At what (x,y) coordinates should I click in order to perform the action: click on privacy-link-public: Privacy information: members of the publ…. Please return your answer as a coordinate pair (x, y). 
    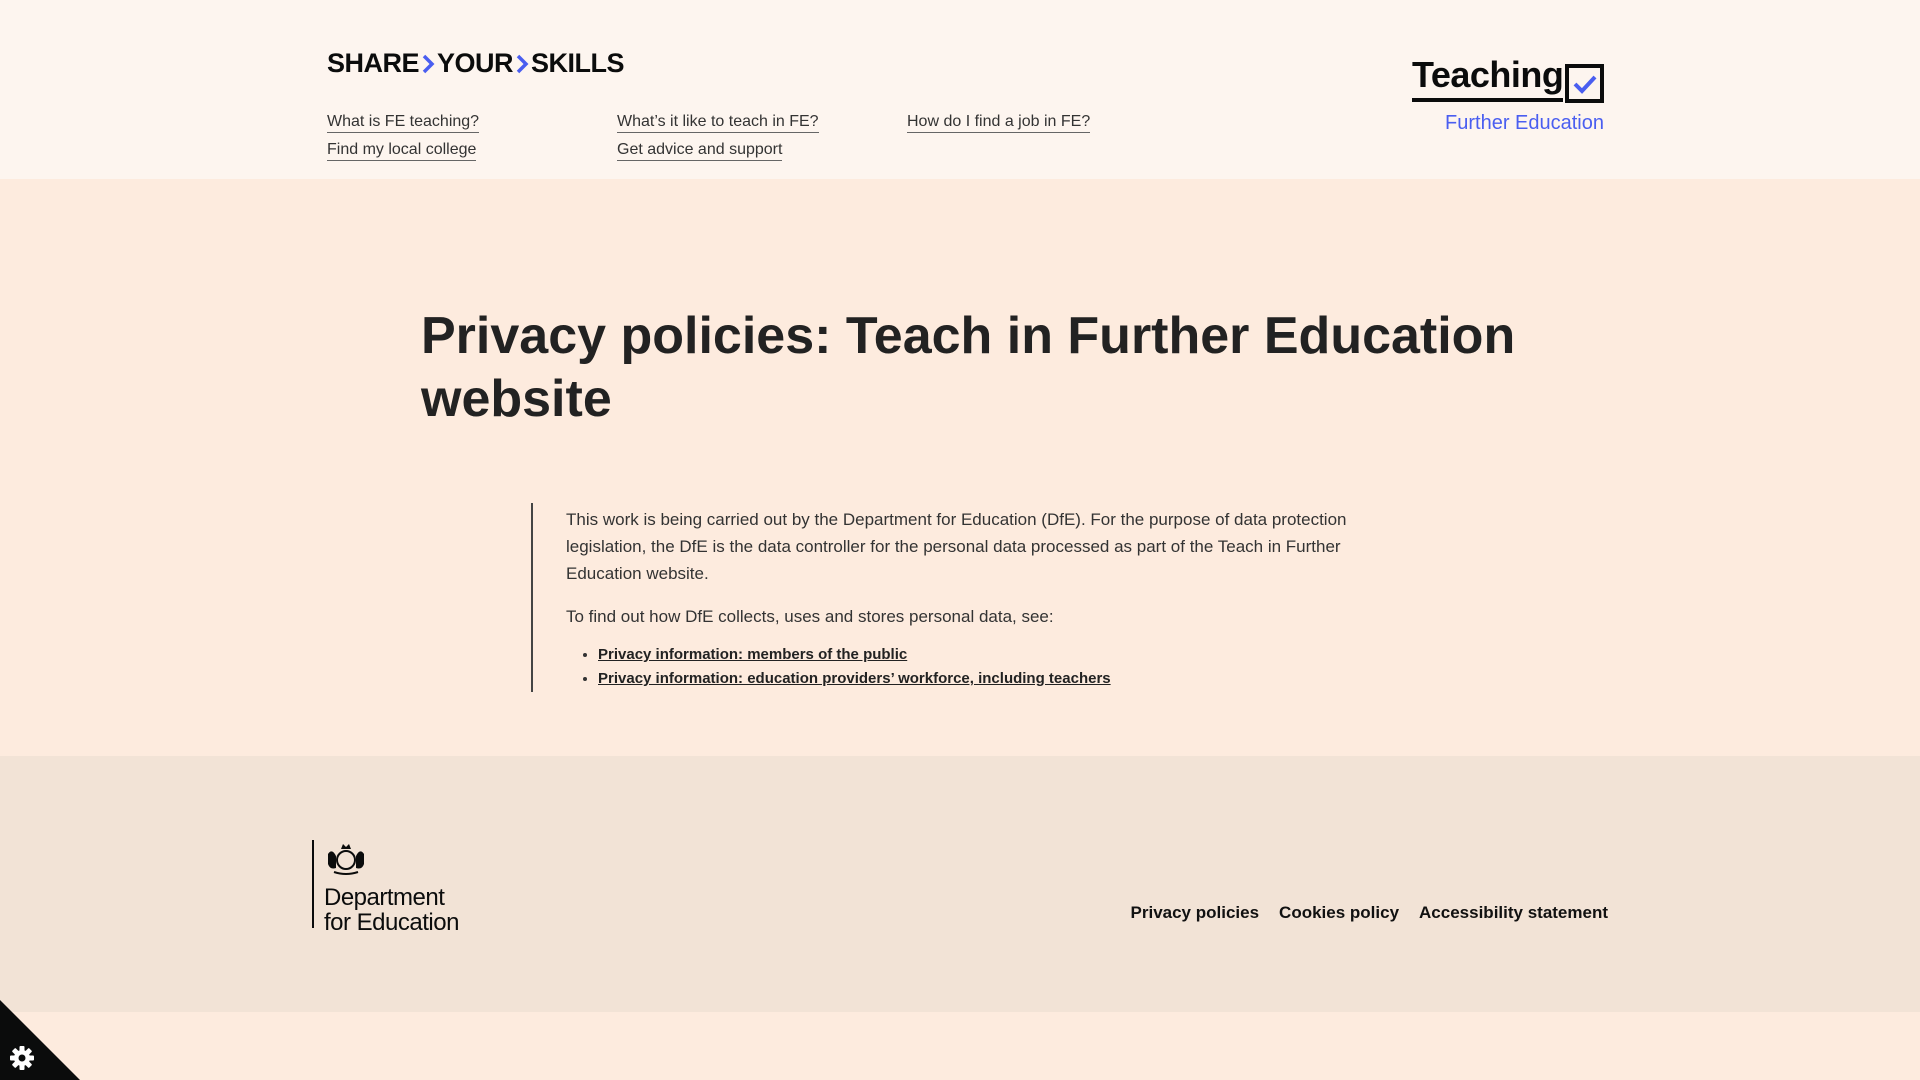
    Looking at the image, I should click on (752, 654).